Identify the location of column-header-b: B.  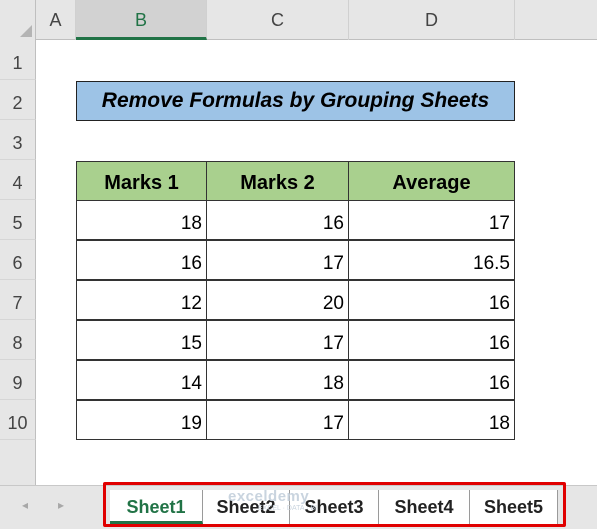
(141, 20).